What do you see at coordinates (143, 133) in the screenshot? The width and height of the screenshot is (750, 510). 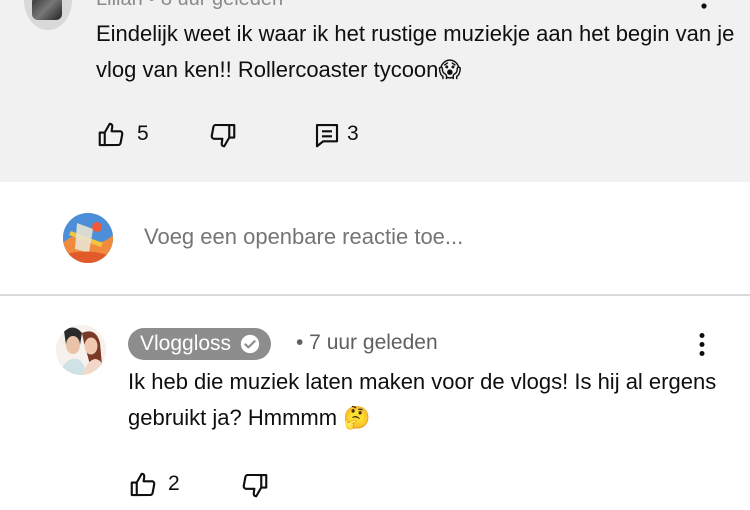 I see `like-count: 5` at bounding box center [143, 133].